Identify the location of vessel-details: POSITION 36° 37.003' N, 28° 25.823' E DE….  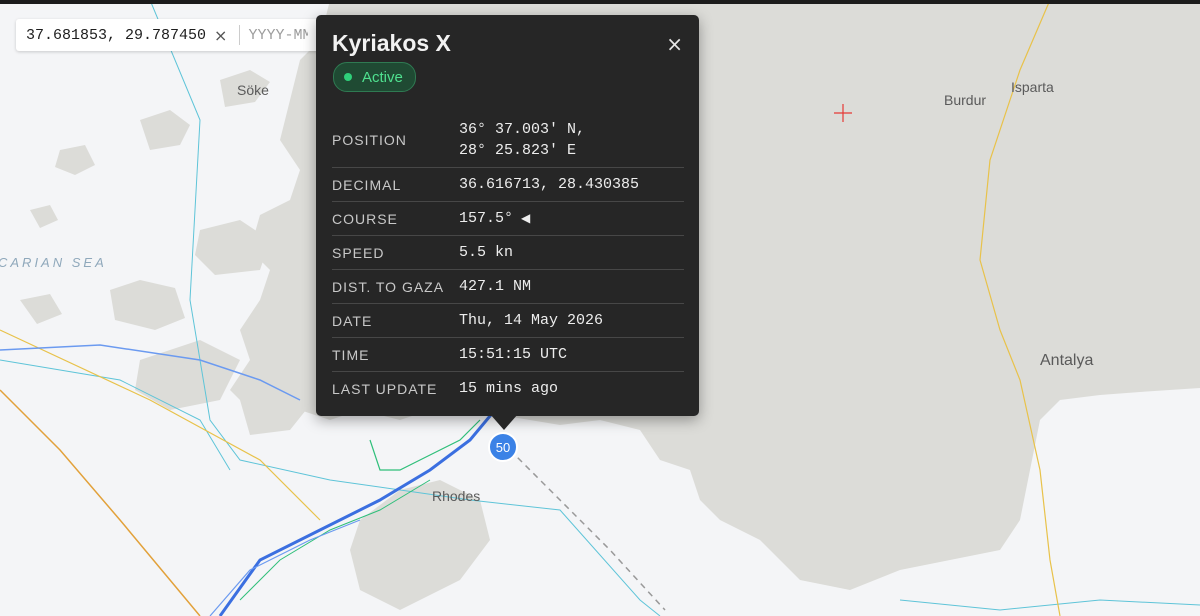
(508, 259).